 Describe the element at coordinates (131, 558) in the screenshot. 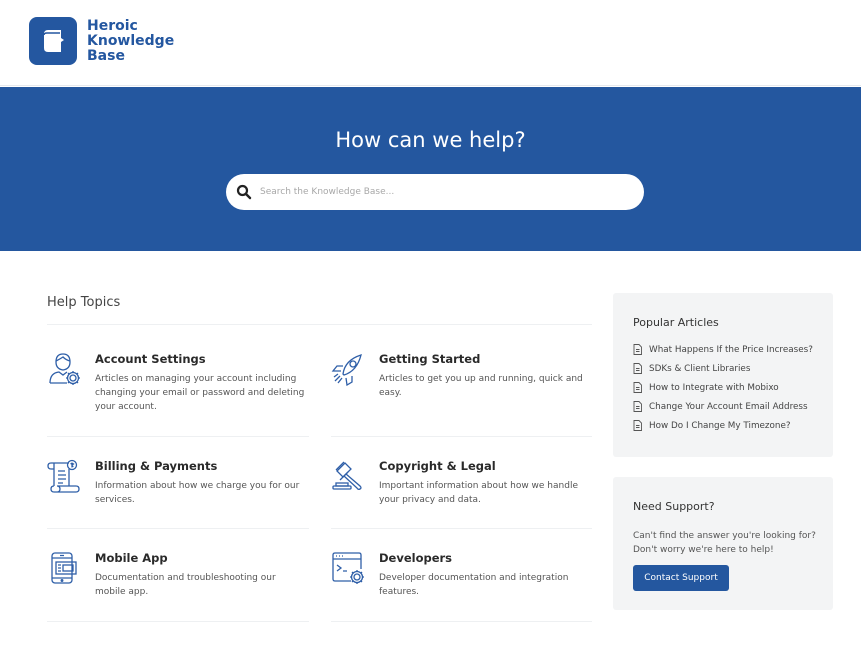

I see `topic-title: Mobile App` at that location.